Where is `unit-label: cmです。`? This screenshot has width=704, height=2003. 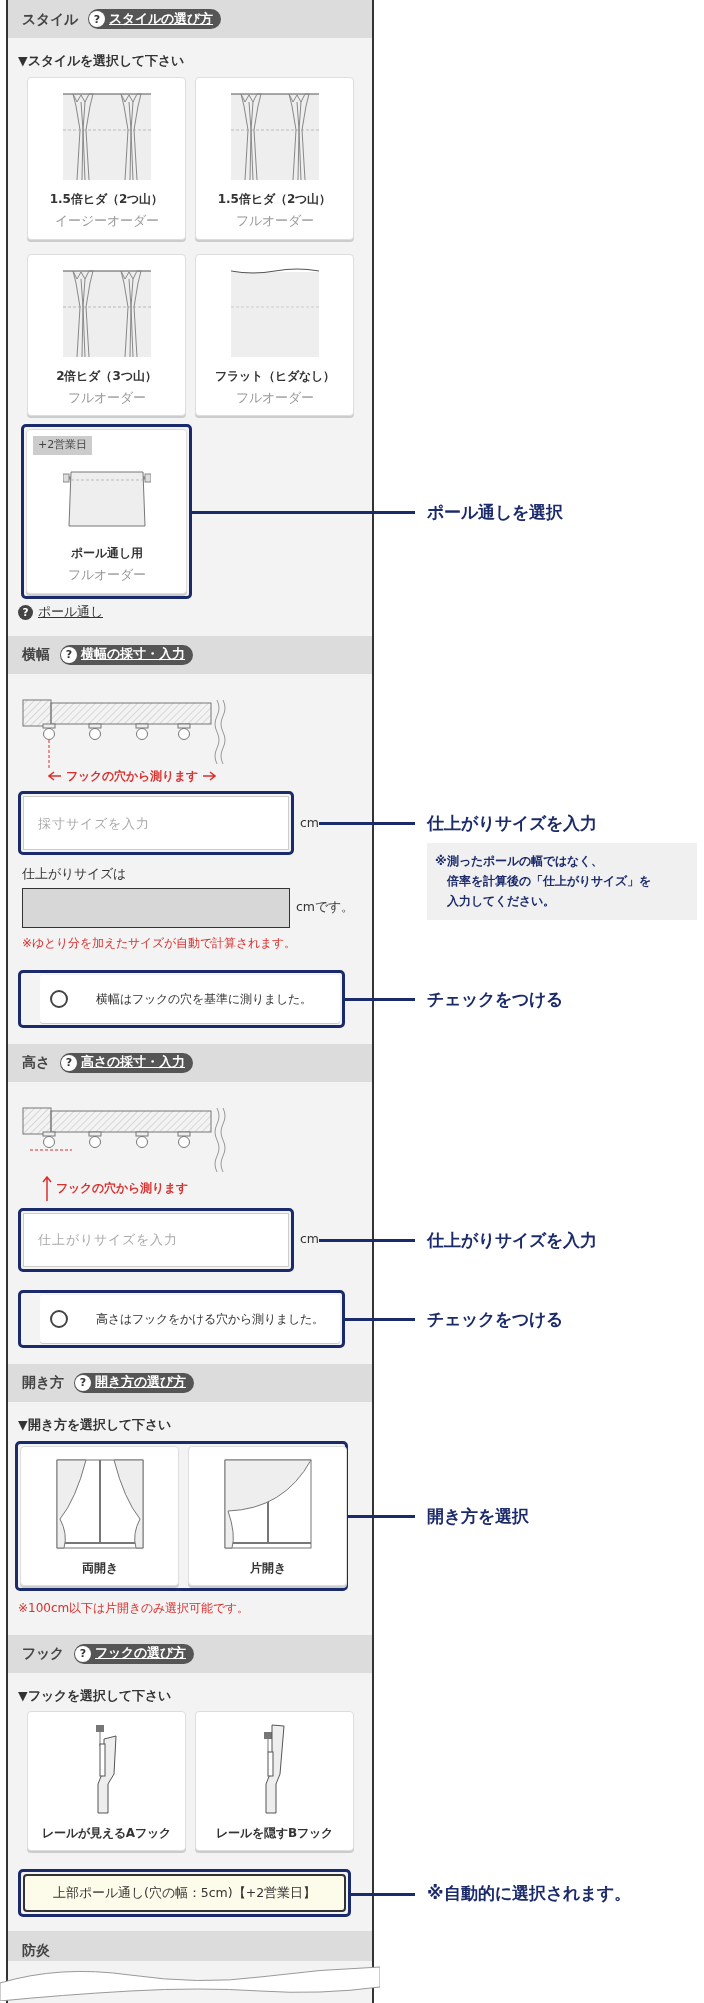 unit-label: cmです。 is located at coordinates (325, 907).